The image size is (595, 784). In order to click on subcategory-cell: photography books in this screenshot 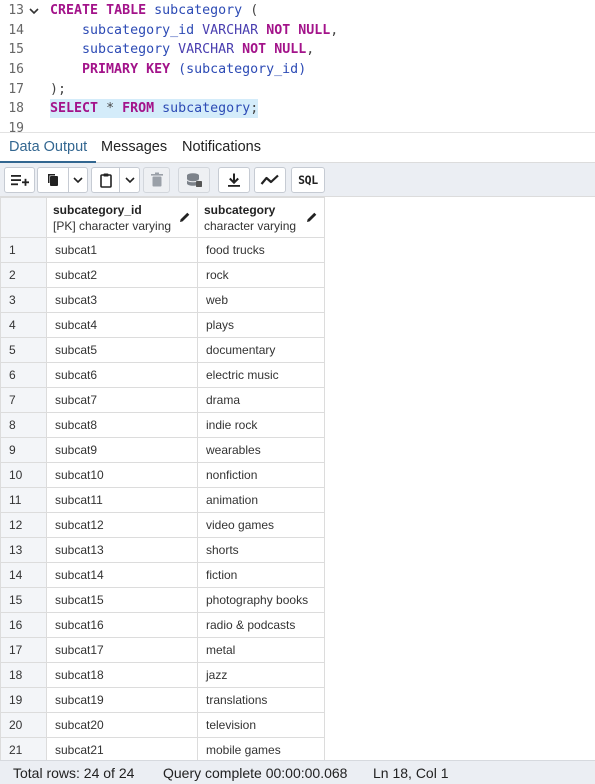, I will do `click(261, 600)`.